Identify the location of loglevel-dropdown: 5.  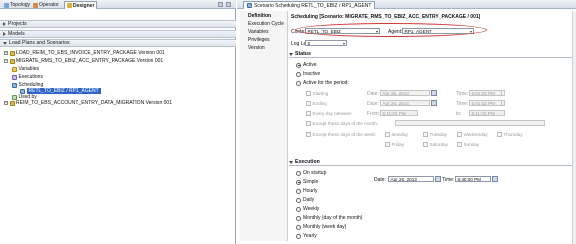
(326, 43).